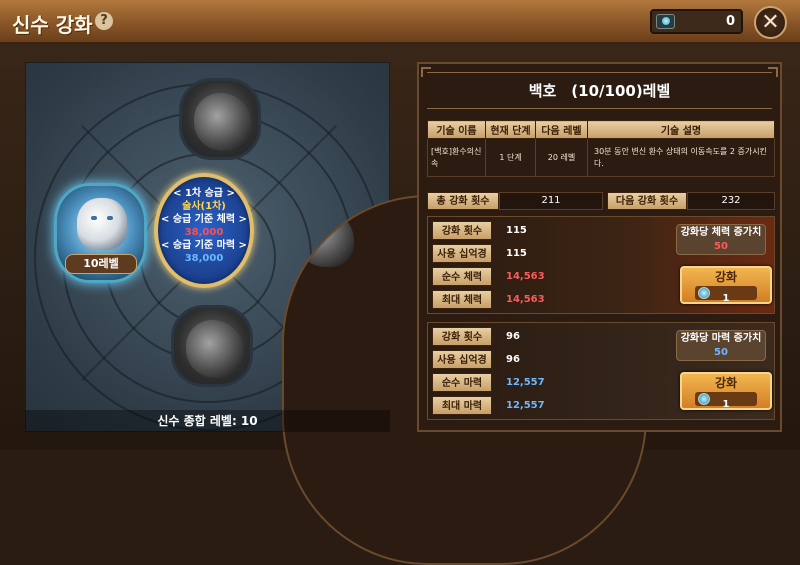 Image resolution: width=800 pixels, height=565 pixels. I want to click on total-enhance-value: 211, so click(551, 201).